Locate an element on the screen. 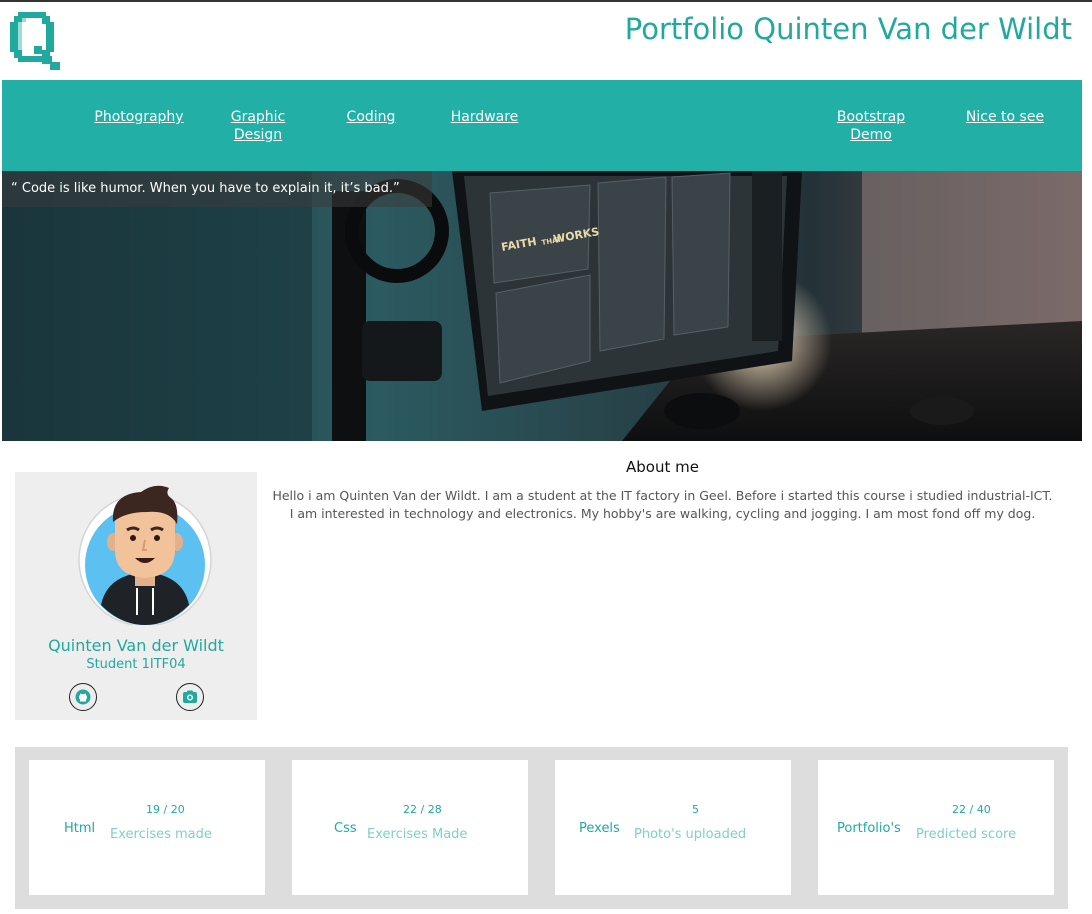 The height and width of the screenshot is (914, 1092). stat-label: Html is located at coordinates (80, 828).